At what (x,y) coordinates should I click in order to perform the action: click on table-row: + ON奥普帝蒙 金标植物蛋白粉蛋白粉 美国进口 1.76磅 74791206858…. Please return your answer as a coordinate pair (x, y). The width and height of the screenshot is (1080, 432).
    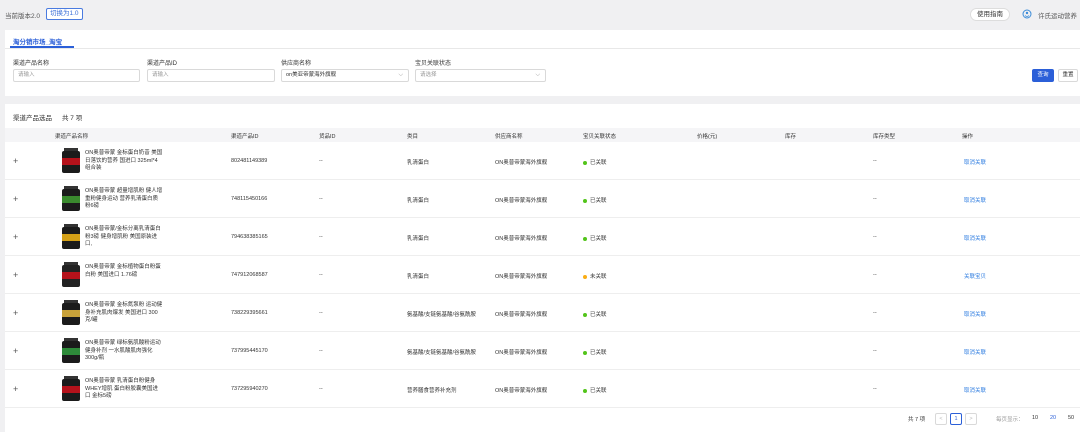
    Looking at the image, I should click on (542, 275).